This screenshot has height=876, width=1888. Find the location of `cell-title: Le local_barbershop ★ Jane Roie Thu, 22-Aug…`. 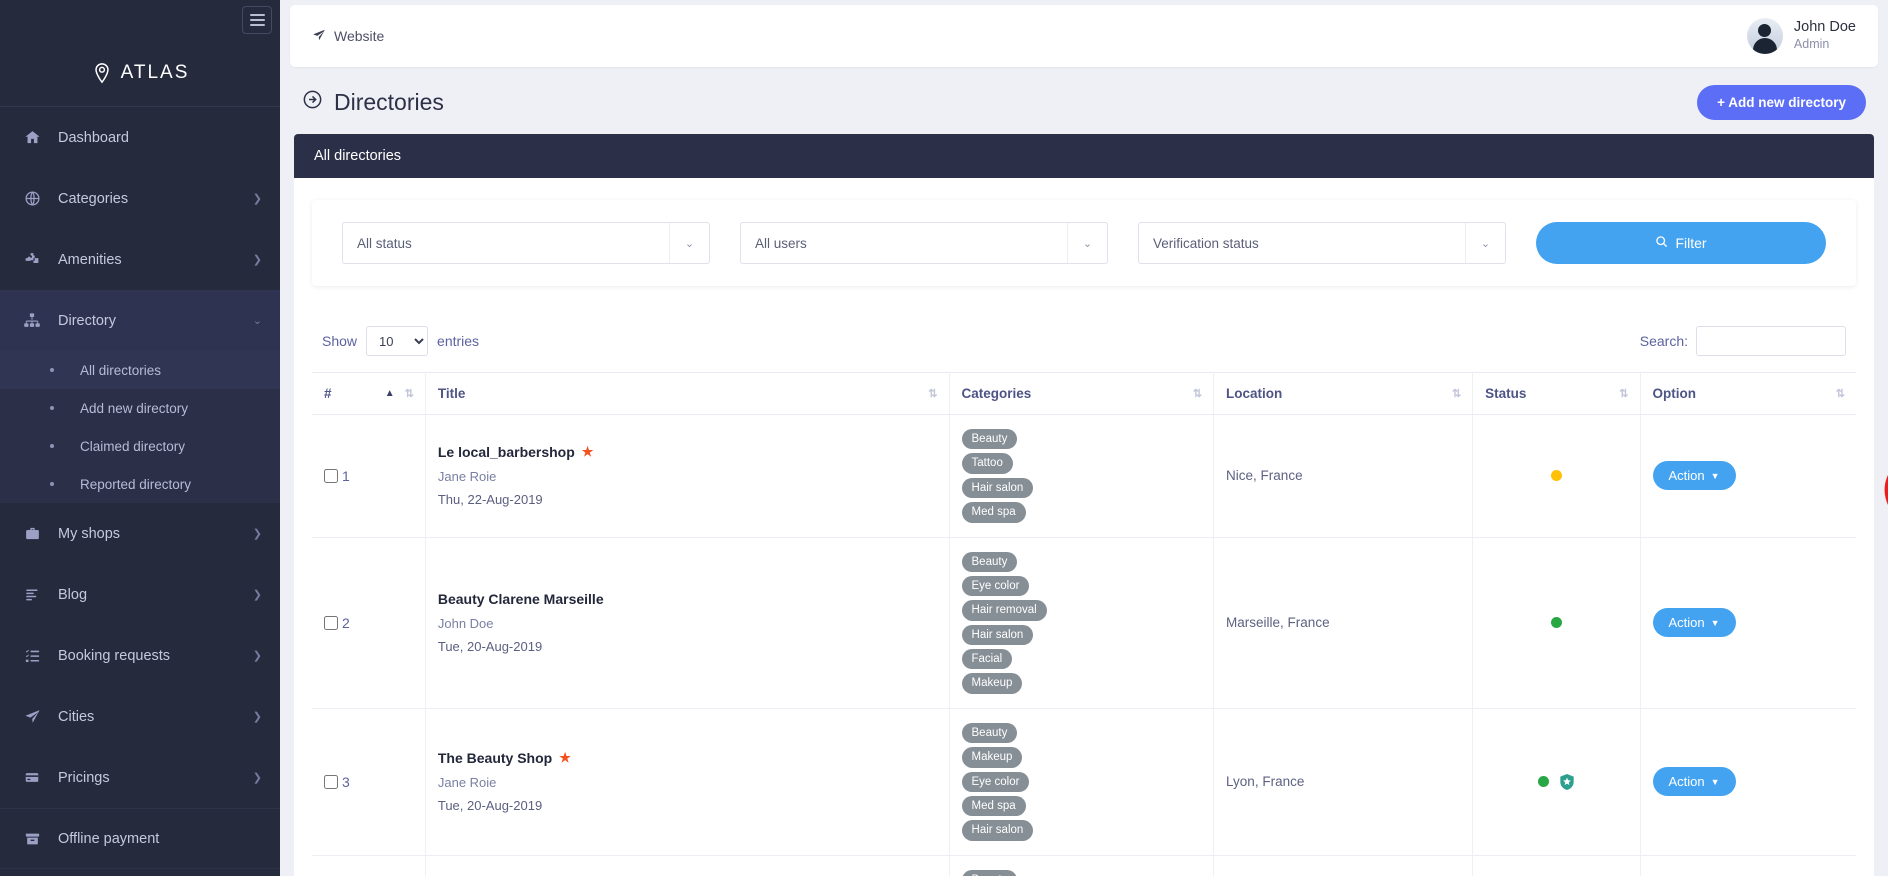

cell-title: Le local_barbershop ★ Jane Roie Thu, 22-Aug… is located at coordinates (687, 476).